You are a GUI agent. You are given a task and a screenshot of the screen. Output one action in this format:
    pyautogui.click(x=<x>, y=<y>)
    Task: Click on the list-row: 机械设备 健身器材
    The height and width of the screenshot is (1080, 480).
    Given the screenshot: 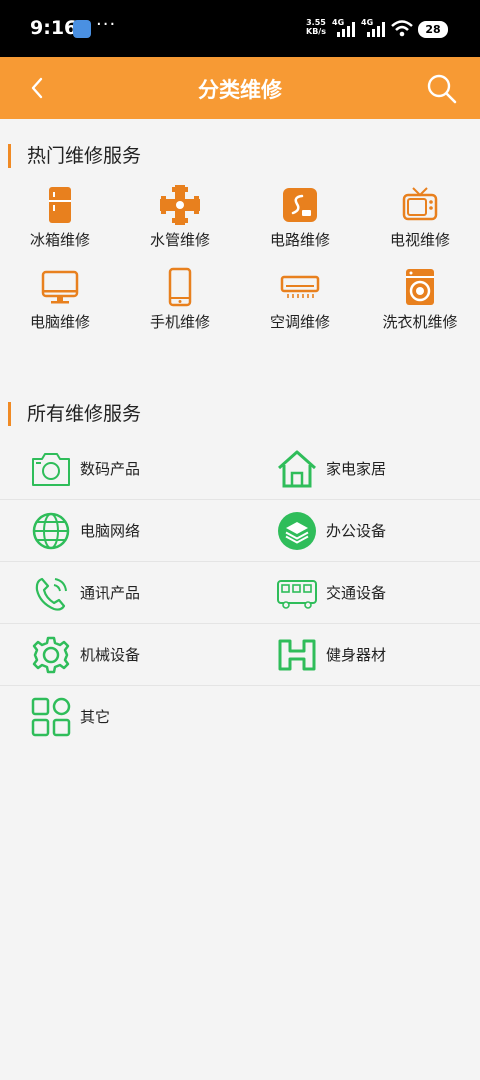 What is the action you would take?
    pyautogui.click(x=240, y=655)
    